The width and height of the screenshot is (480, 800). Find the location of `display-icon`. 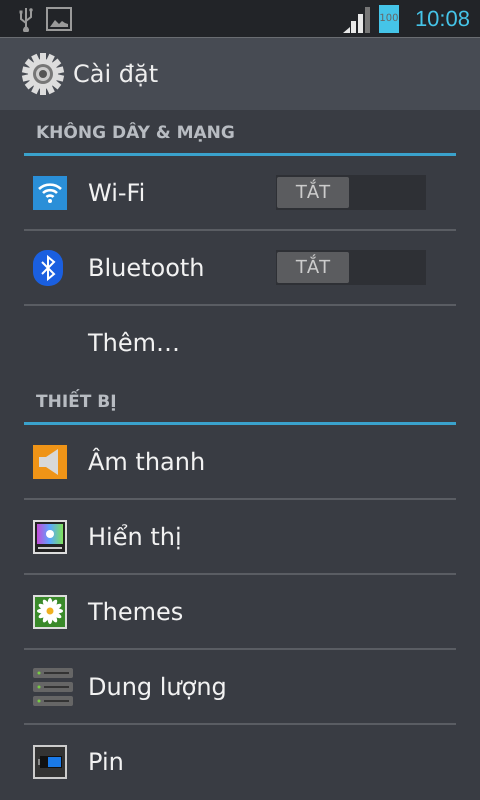

display-icon is located at coordinates (50, 537).